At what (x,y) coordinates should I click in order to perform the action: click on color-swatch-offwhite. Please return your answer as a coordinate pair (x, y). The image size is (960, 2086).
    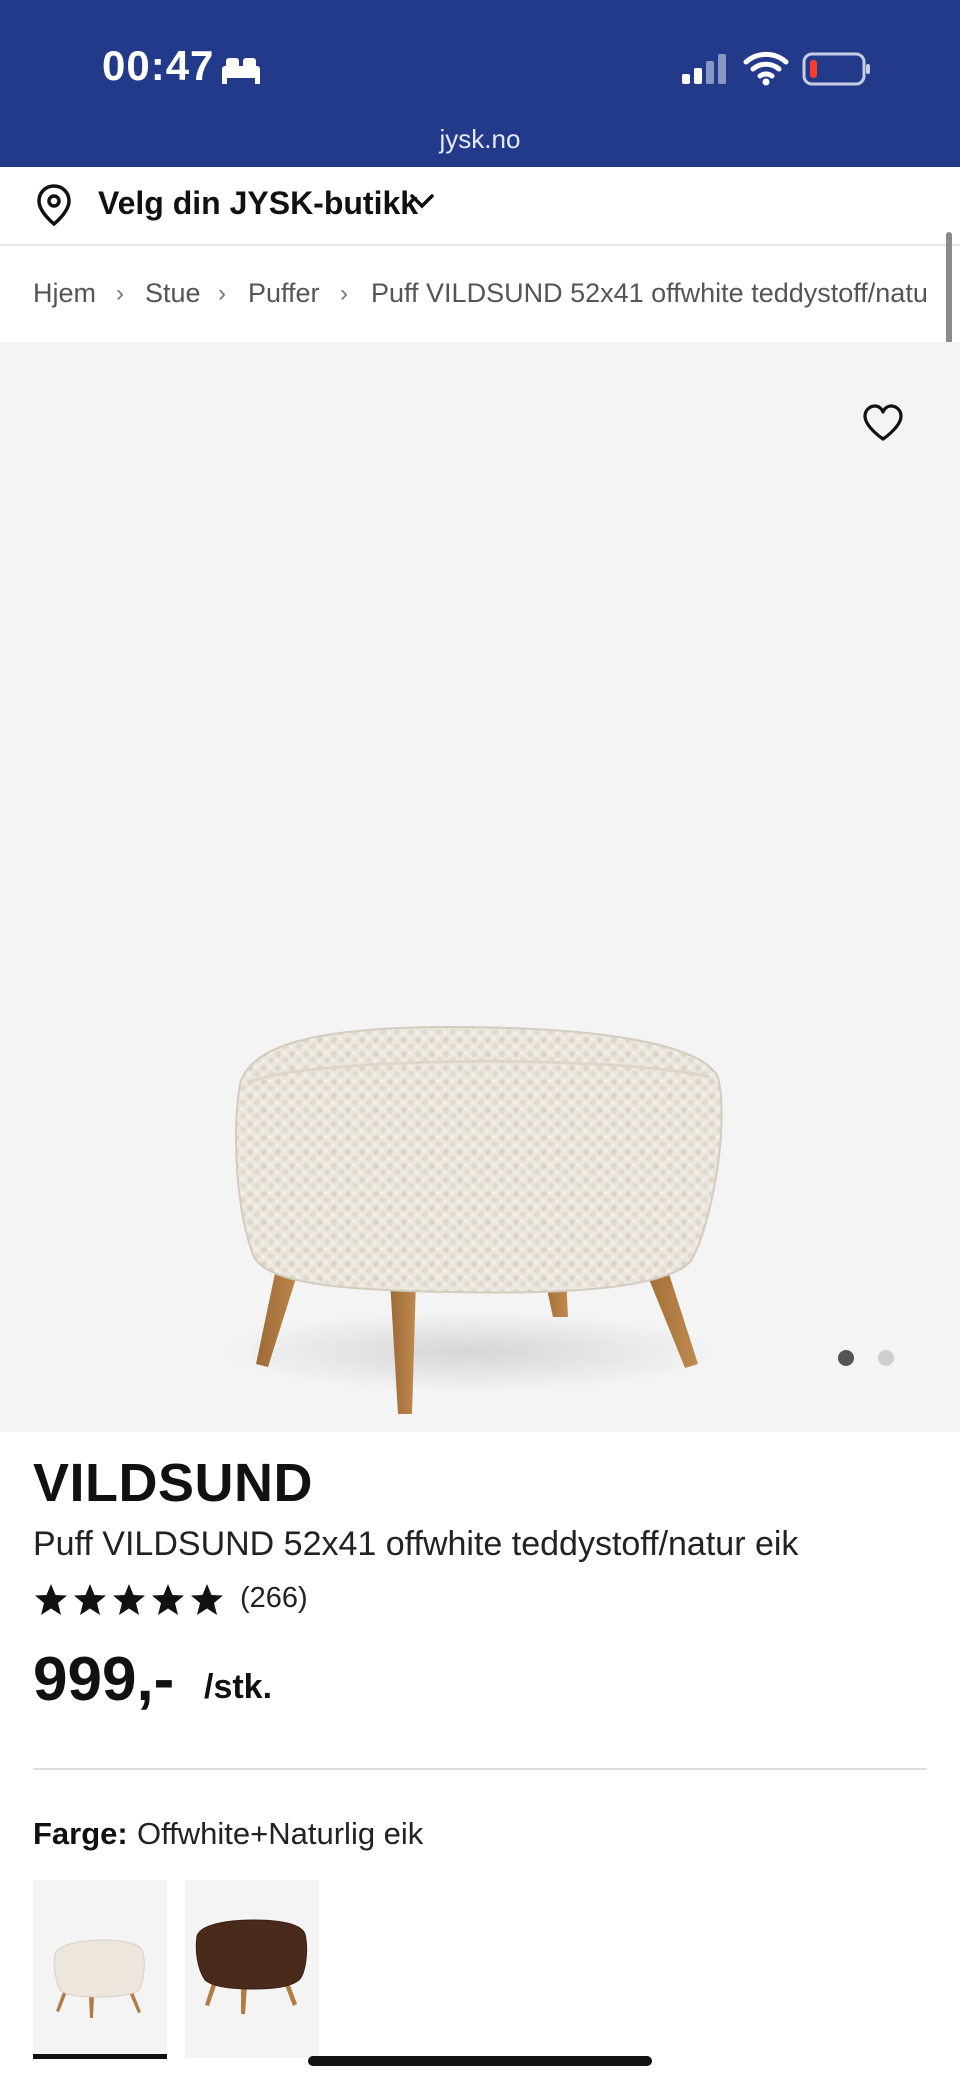
    Looking at the image, I should click on (100, 1969).